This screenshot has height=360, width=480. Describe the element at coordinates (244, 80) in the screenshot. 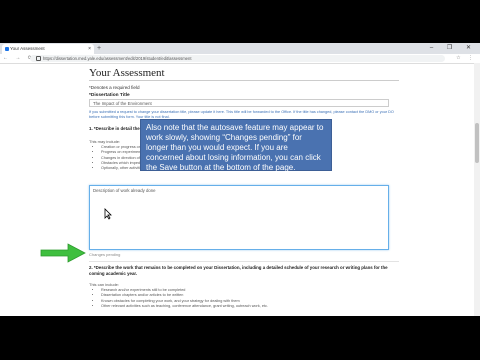

I see `title-divider` at that location.